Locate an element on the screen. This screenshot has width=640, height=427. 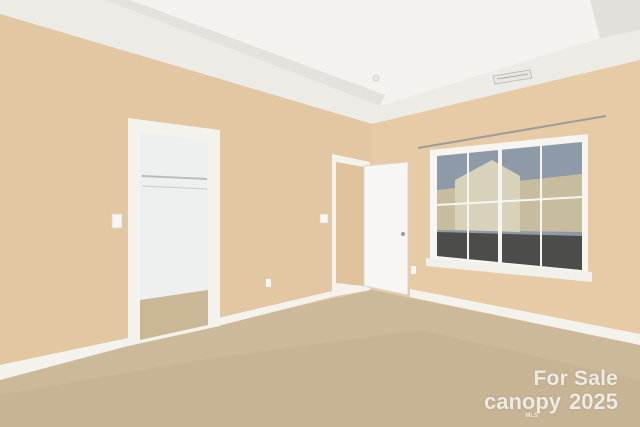
smoke-detector is located at coordinates (376, 78).